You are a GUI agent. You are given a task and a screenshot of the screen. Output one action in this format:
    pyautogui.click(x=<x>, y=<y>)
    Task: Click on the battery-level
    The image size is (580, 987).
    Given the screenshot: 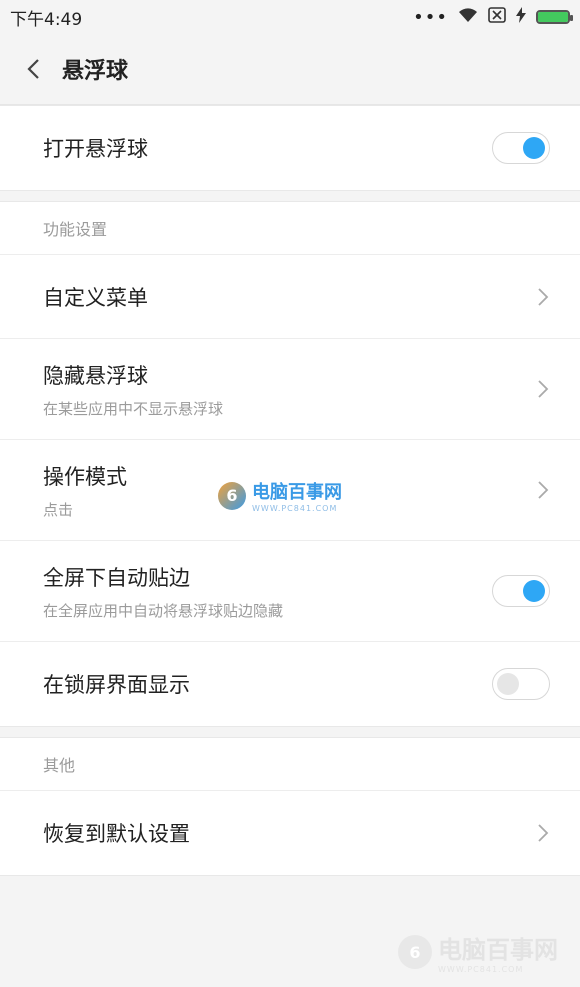 What is the action you would take?
    pyautogui.click(x=553, y=17)
    